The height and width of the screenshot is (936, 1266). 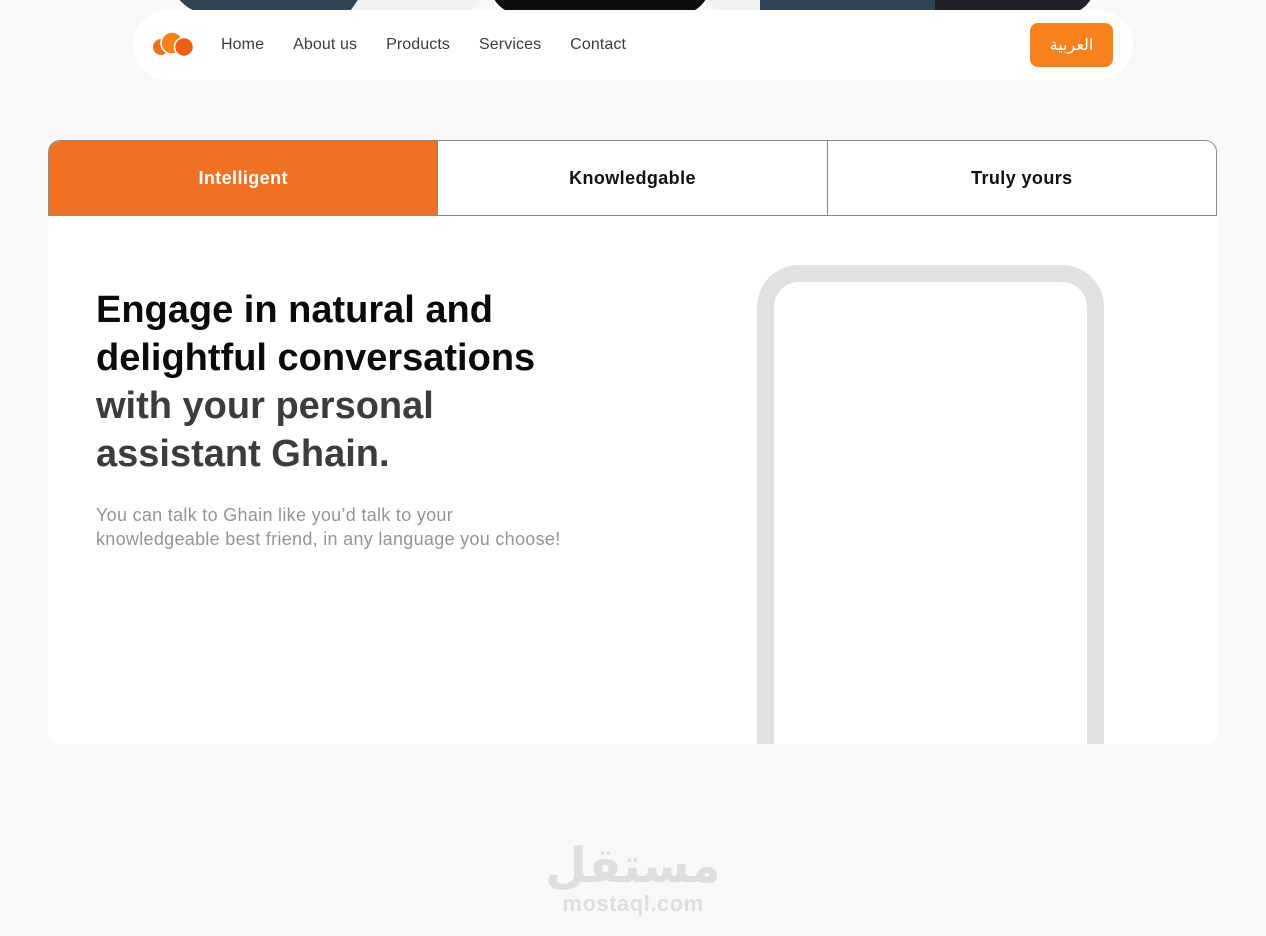 I want to click on watermark-latin: mostaql.com, so click(x=633, y=903).